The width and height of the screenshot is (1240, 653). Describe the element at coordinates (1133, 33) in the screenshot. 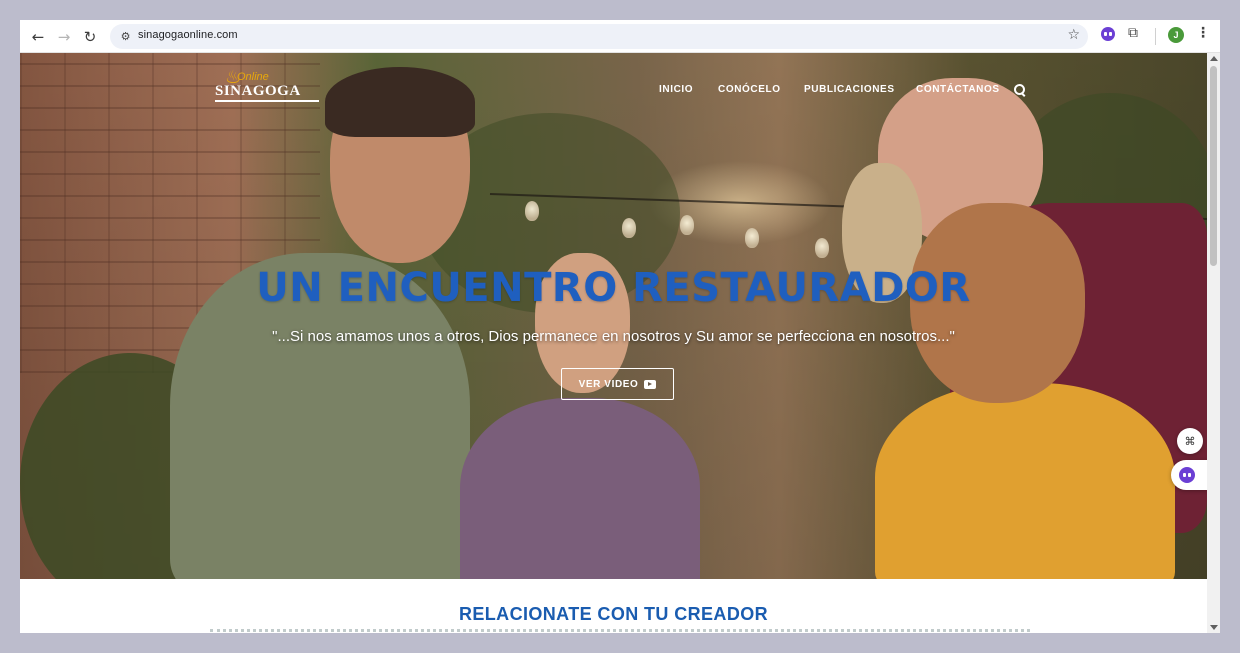

I see `extensions-puzzle-icon: ⧉` at that location.